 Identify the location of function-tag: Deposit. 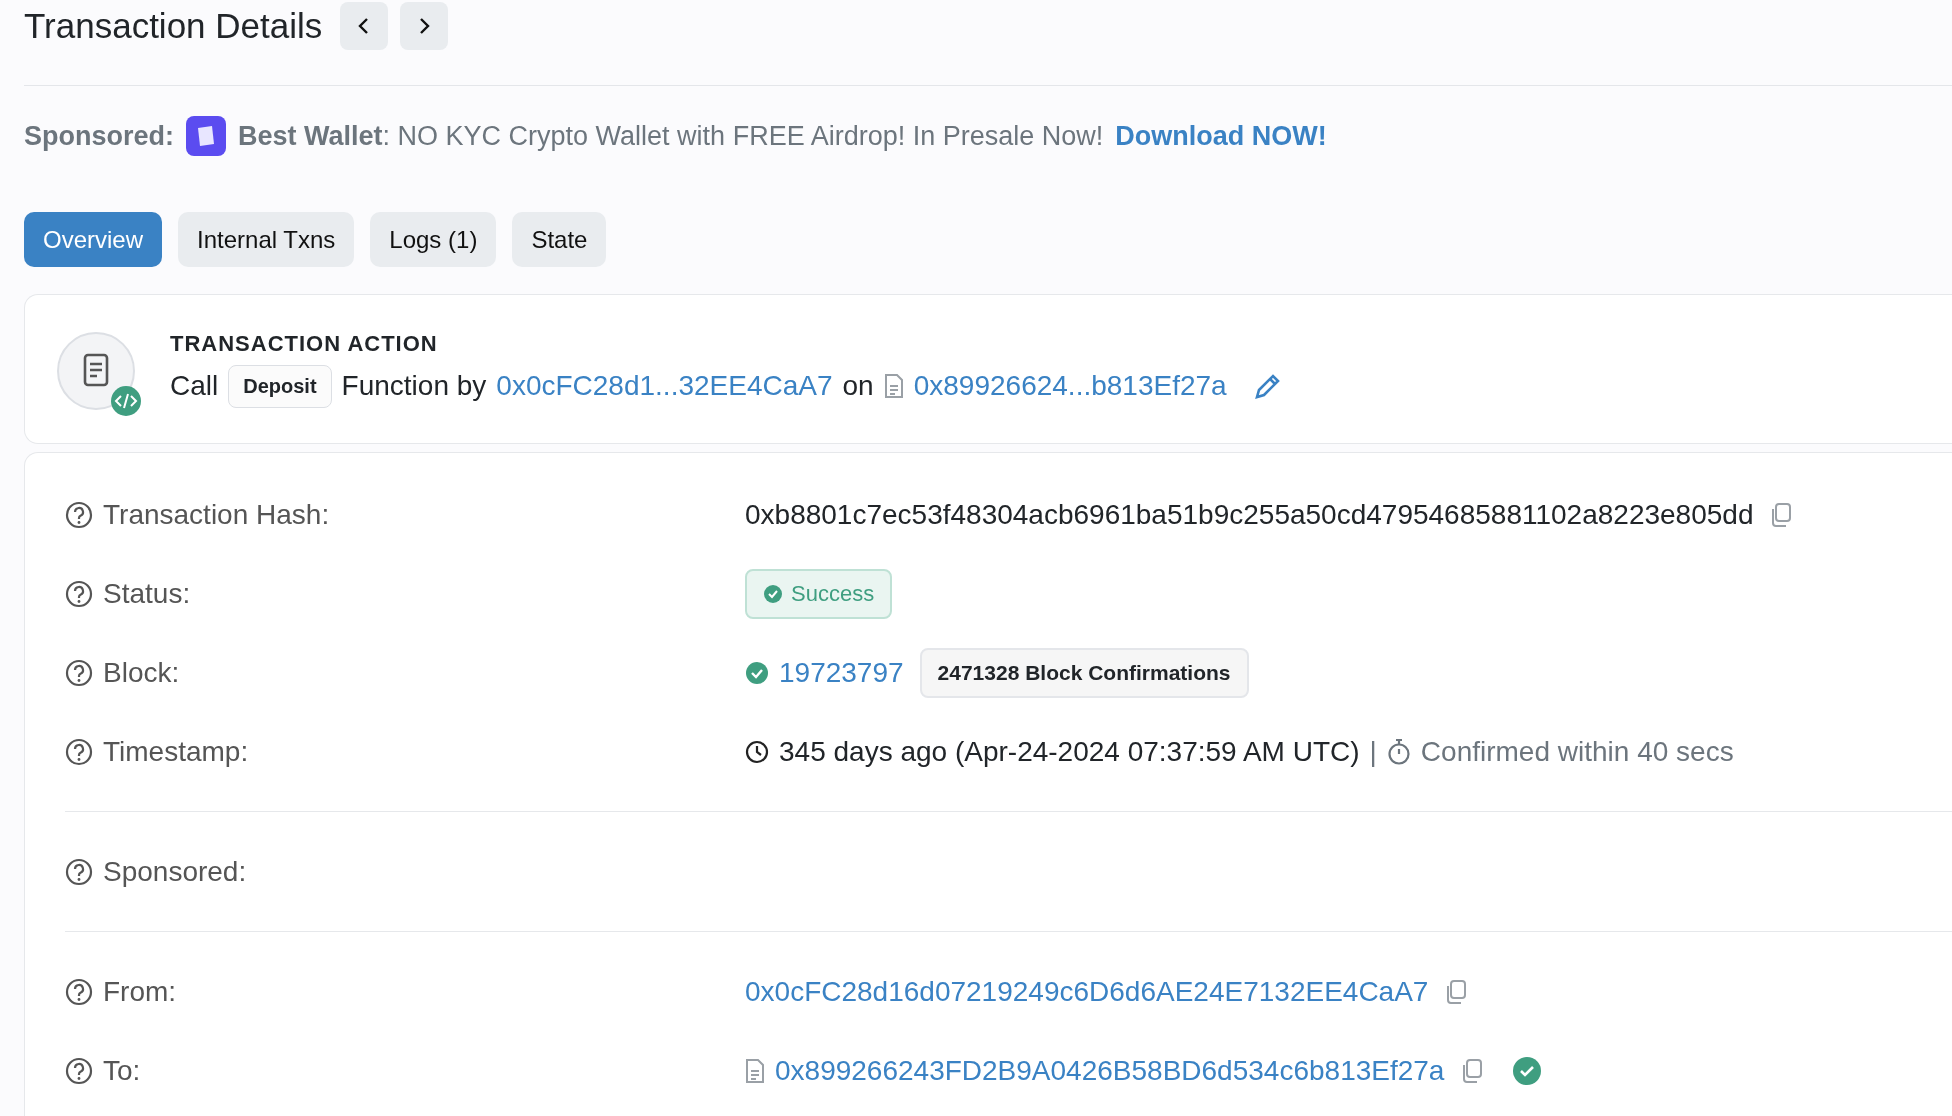
(280, 386).